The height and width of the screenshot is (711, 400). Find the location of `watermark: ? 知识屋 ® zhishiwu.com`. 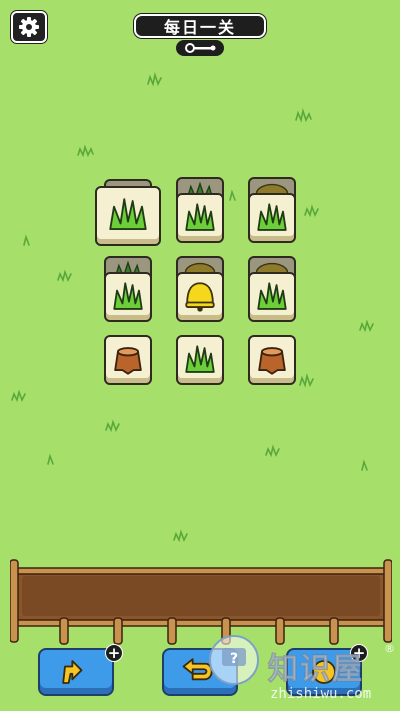

watermark: ? 知识屋 ® zhishiwu.com is located at coordinates (304, 670).